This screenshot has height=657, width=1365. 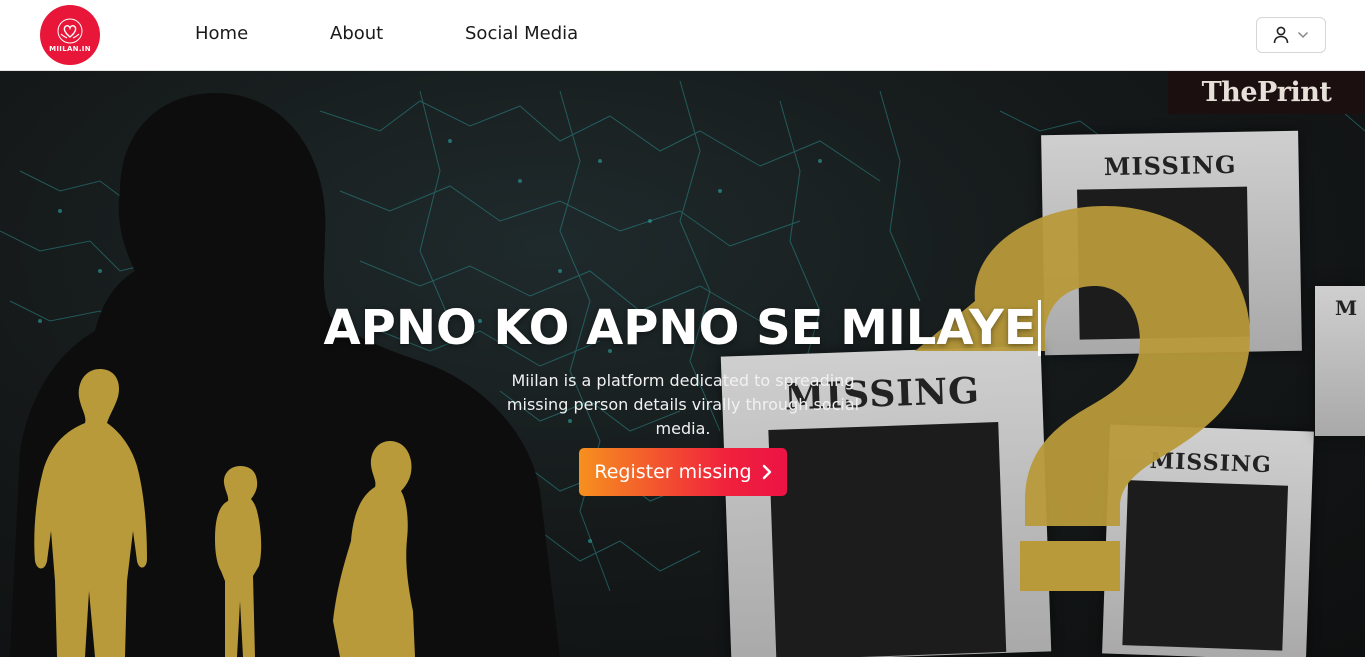 I want to click on hero-title: APNO KO APNO SE MILAYE, so click(x=682, y=328).